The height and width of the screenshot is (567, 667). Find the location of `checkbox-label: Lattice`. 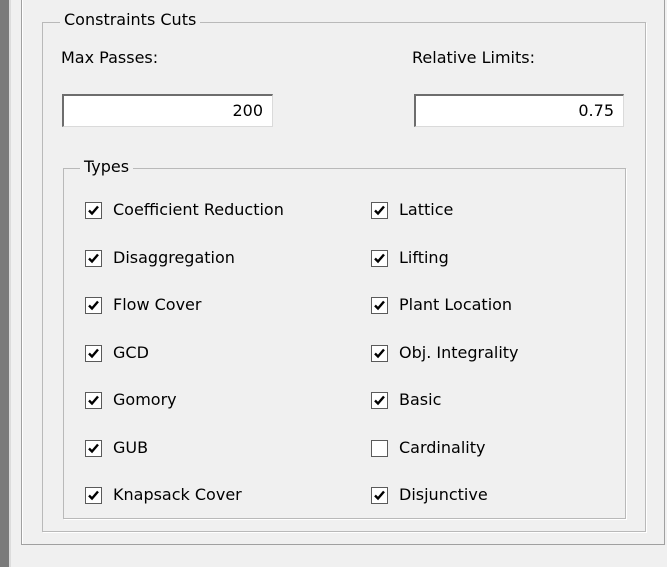

checkbox-label: Lattice is located at coordinates (426, 209).